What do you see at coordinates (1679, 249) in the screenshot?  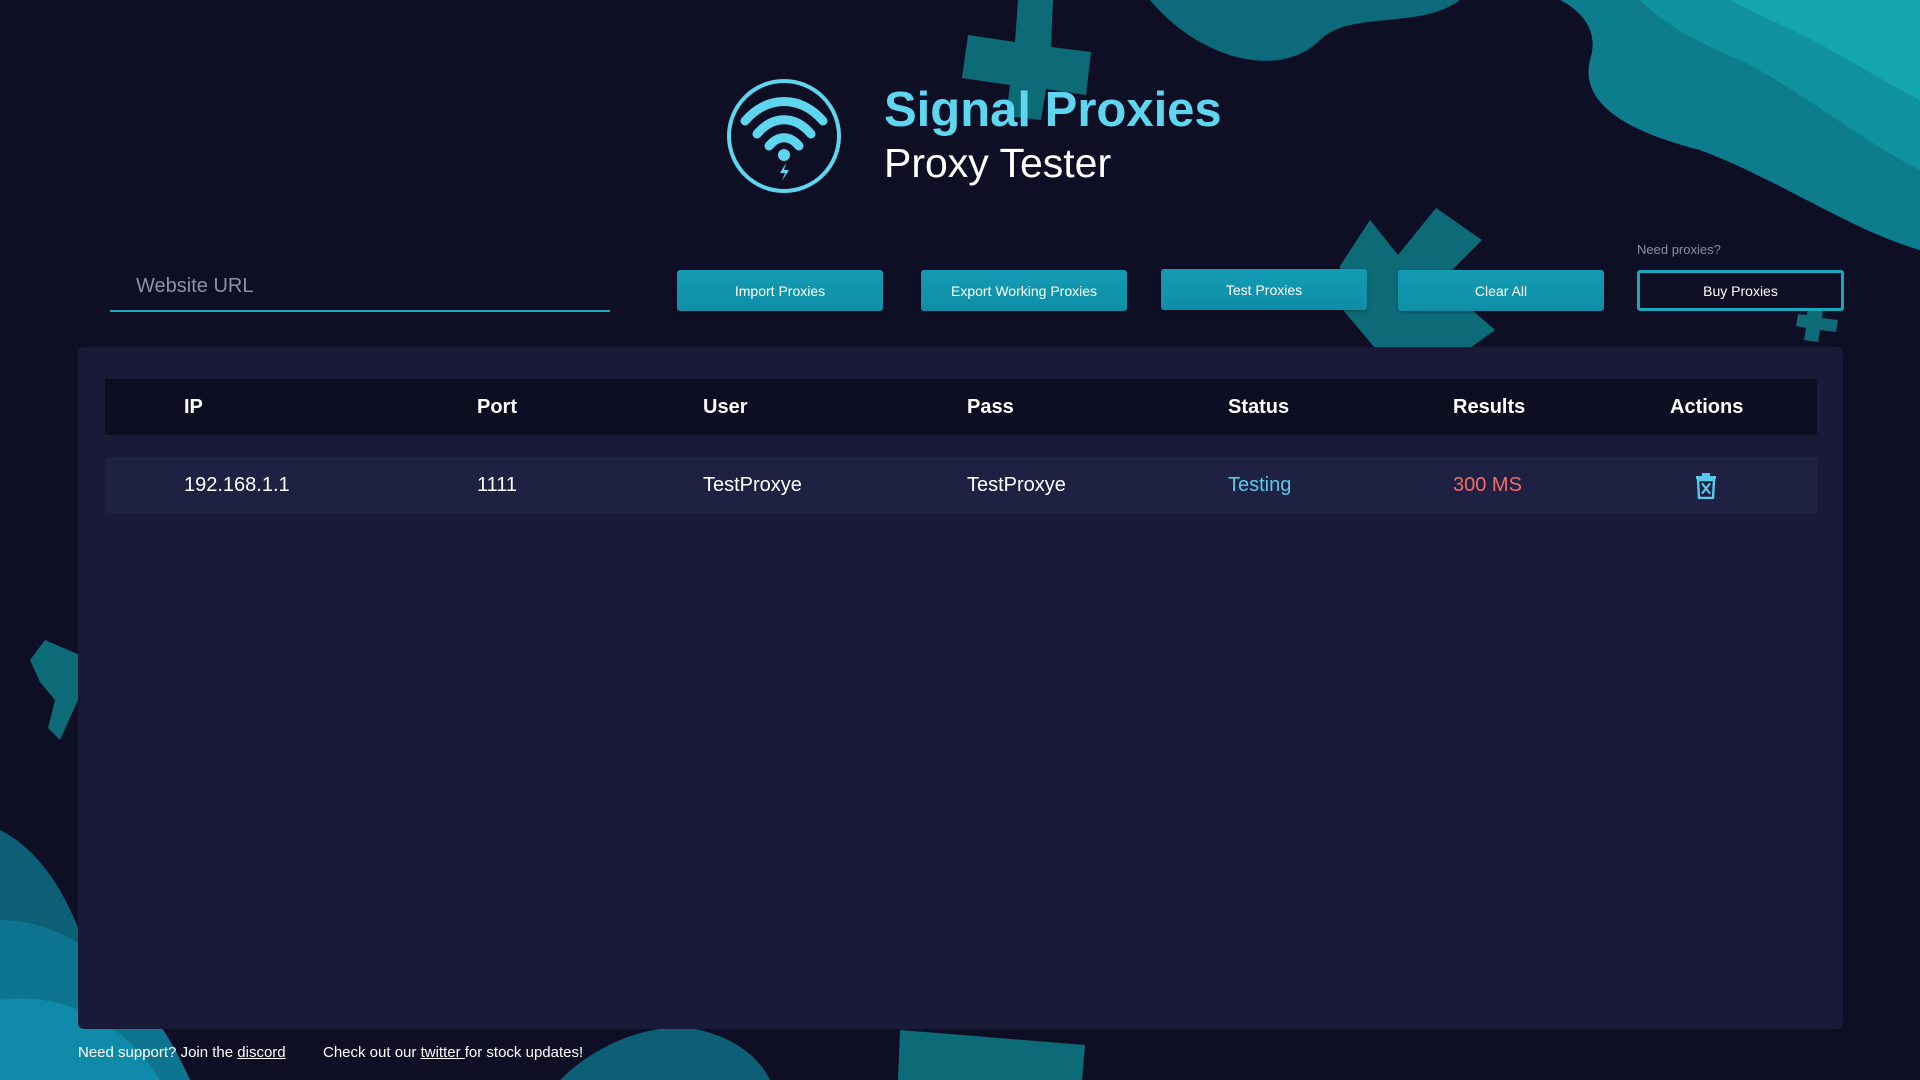 I see `need-proxies-label: Need proxies?` at bounding box center [1679, 249].